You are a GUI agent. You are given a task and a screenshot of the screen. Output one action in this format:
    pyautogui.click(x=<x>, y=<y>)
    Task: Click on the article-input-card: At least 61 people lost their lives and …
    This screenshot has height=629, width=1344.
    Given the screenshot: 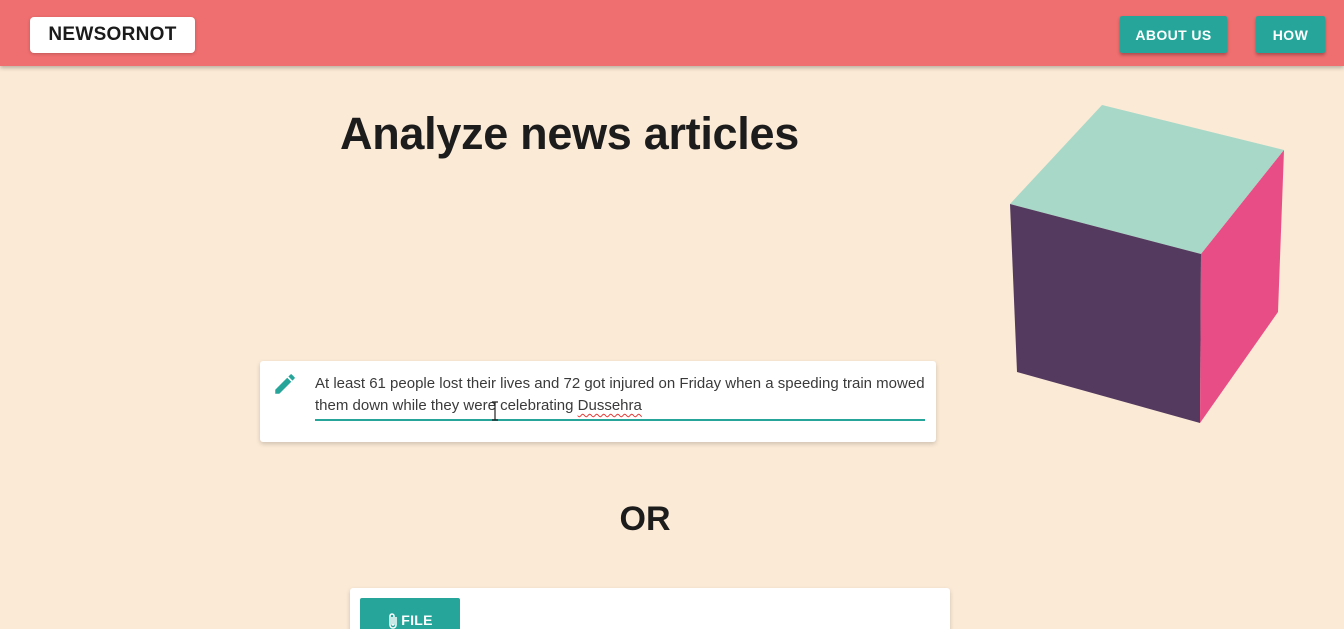 What is the action you would take?
    pyautogui.click(x=598, y=401)
    